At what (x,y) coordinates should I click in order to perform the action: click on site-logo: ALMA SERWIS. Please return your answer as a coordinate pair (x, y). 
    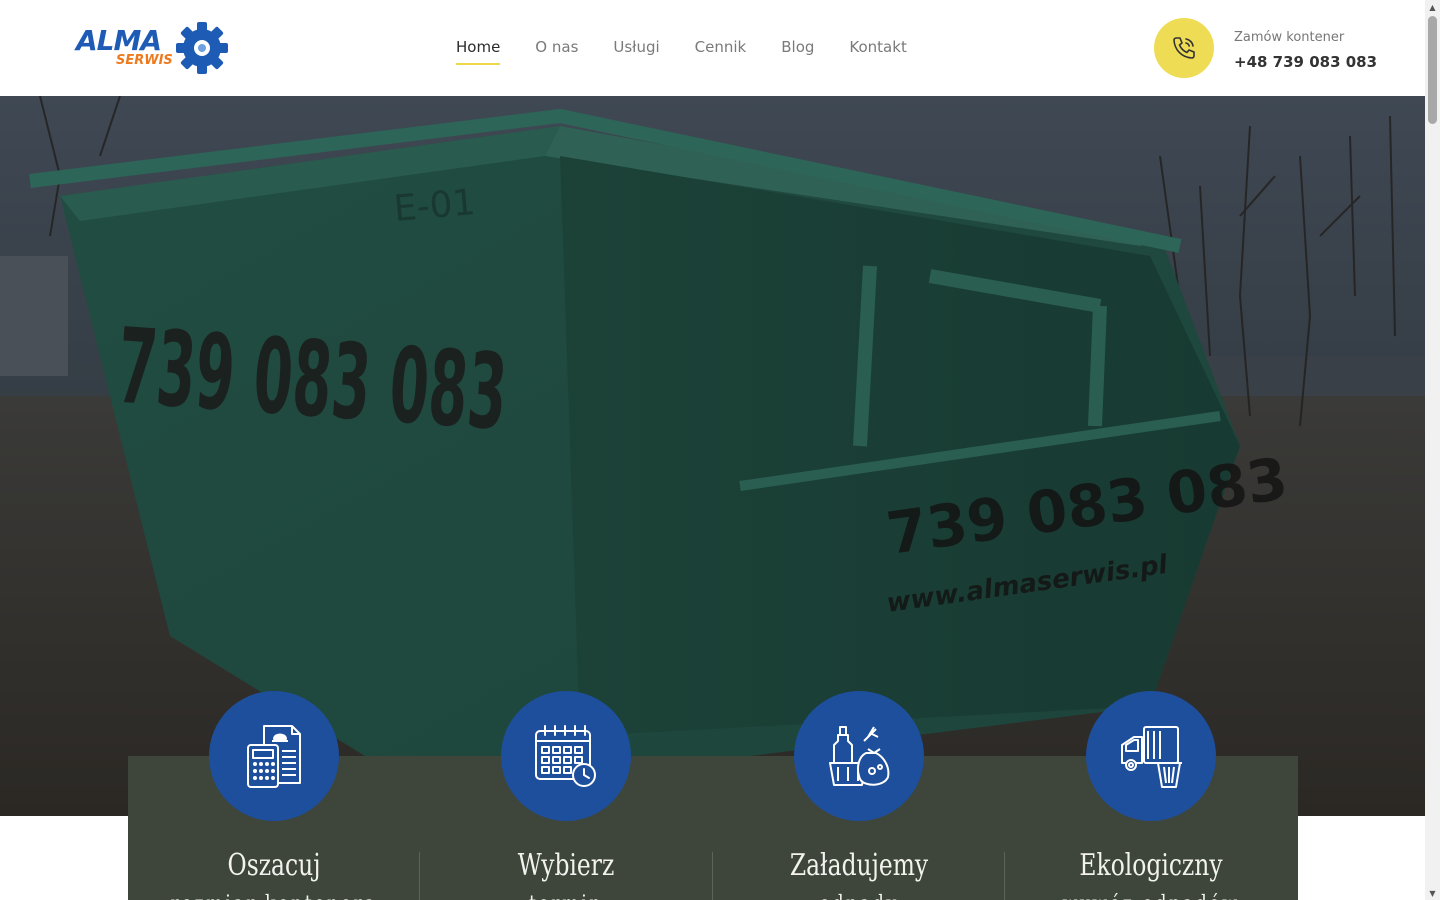
    Looking at the image, I should click on (152, 48).